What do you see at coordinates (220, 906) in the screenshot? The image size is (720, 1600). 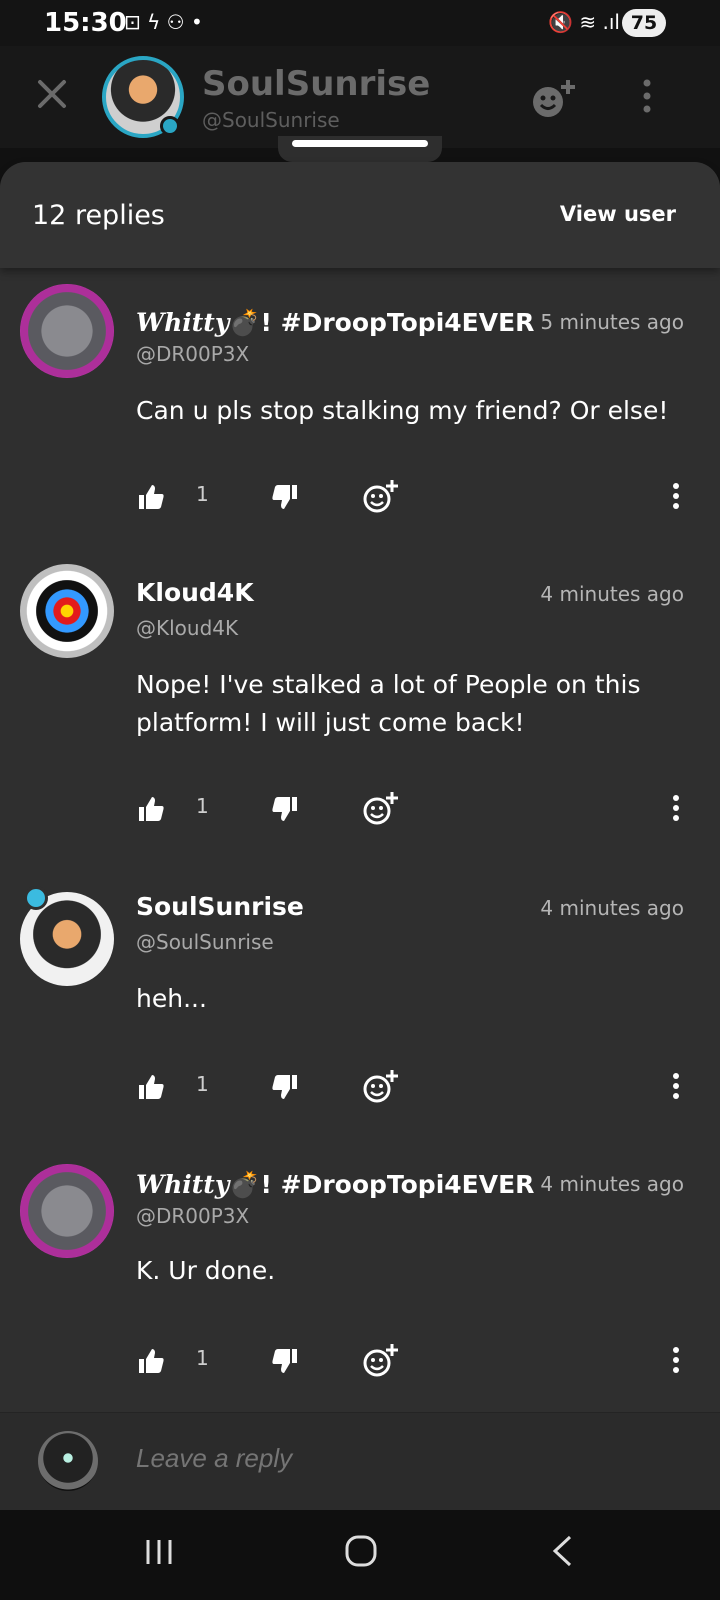 I see `comment-author: SoulSunrise` at bounding box center [220, 906].